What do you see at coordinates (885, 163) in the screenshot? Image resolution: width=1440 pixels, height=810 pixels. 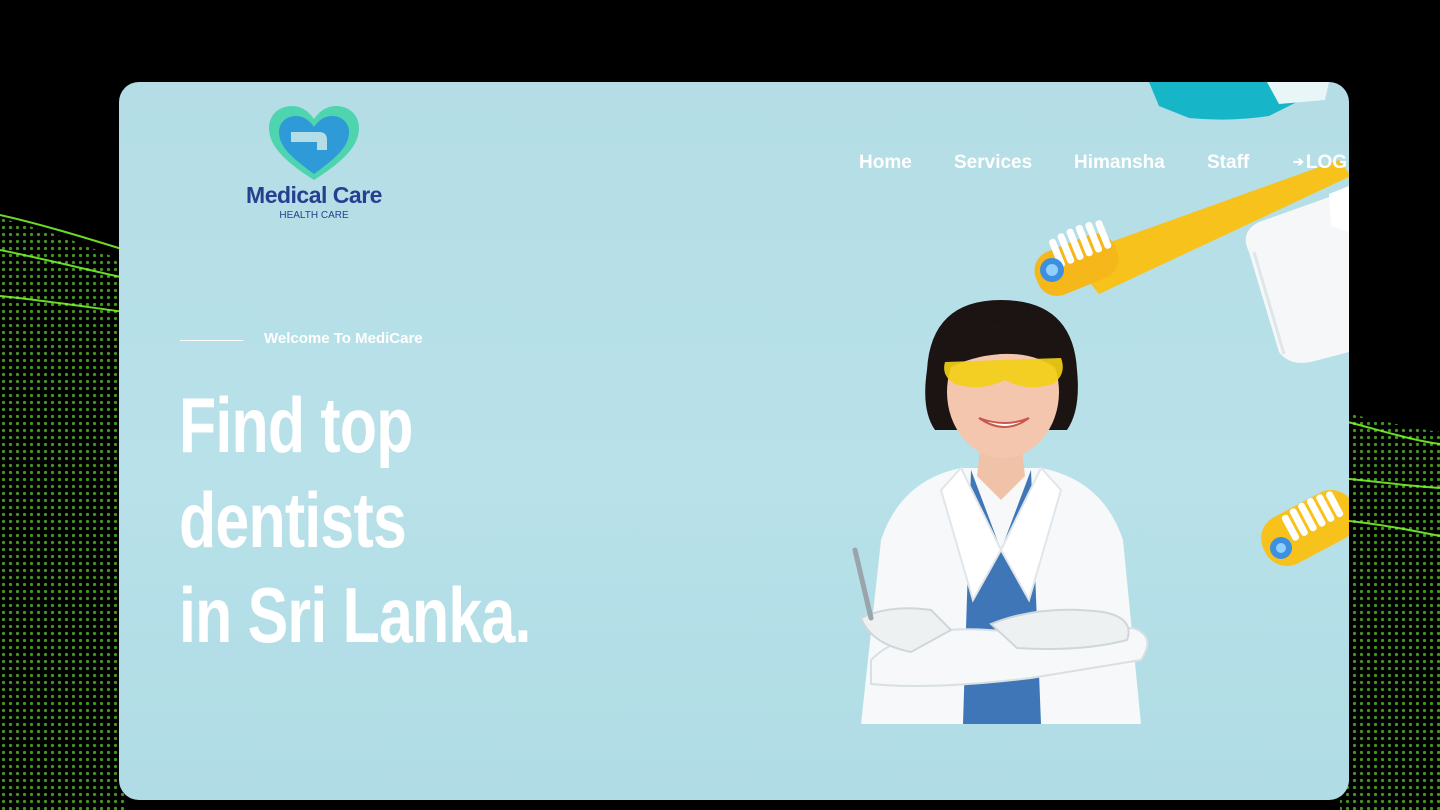 I see `nav-home: Home` at bounding box center [885, 163].